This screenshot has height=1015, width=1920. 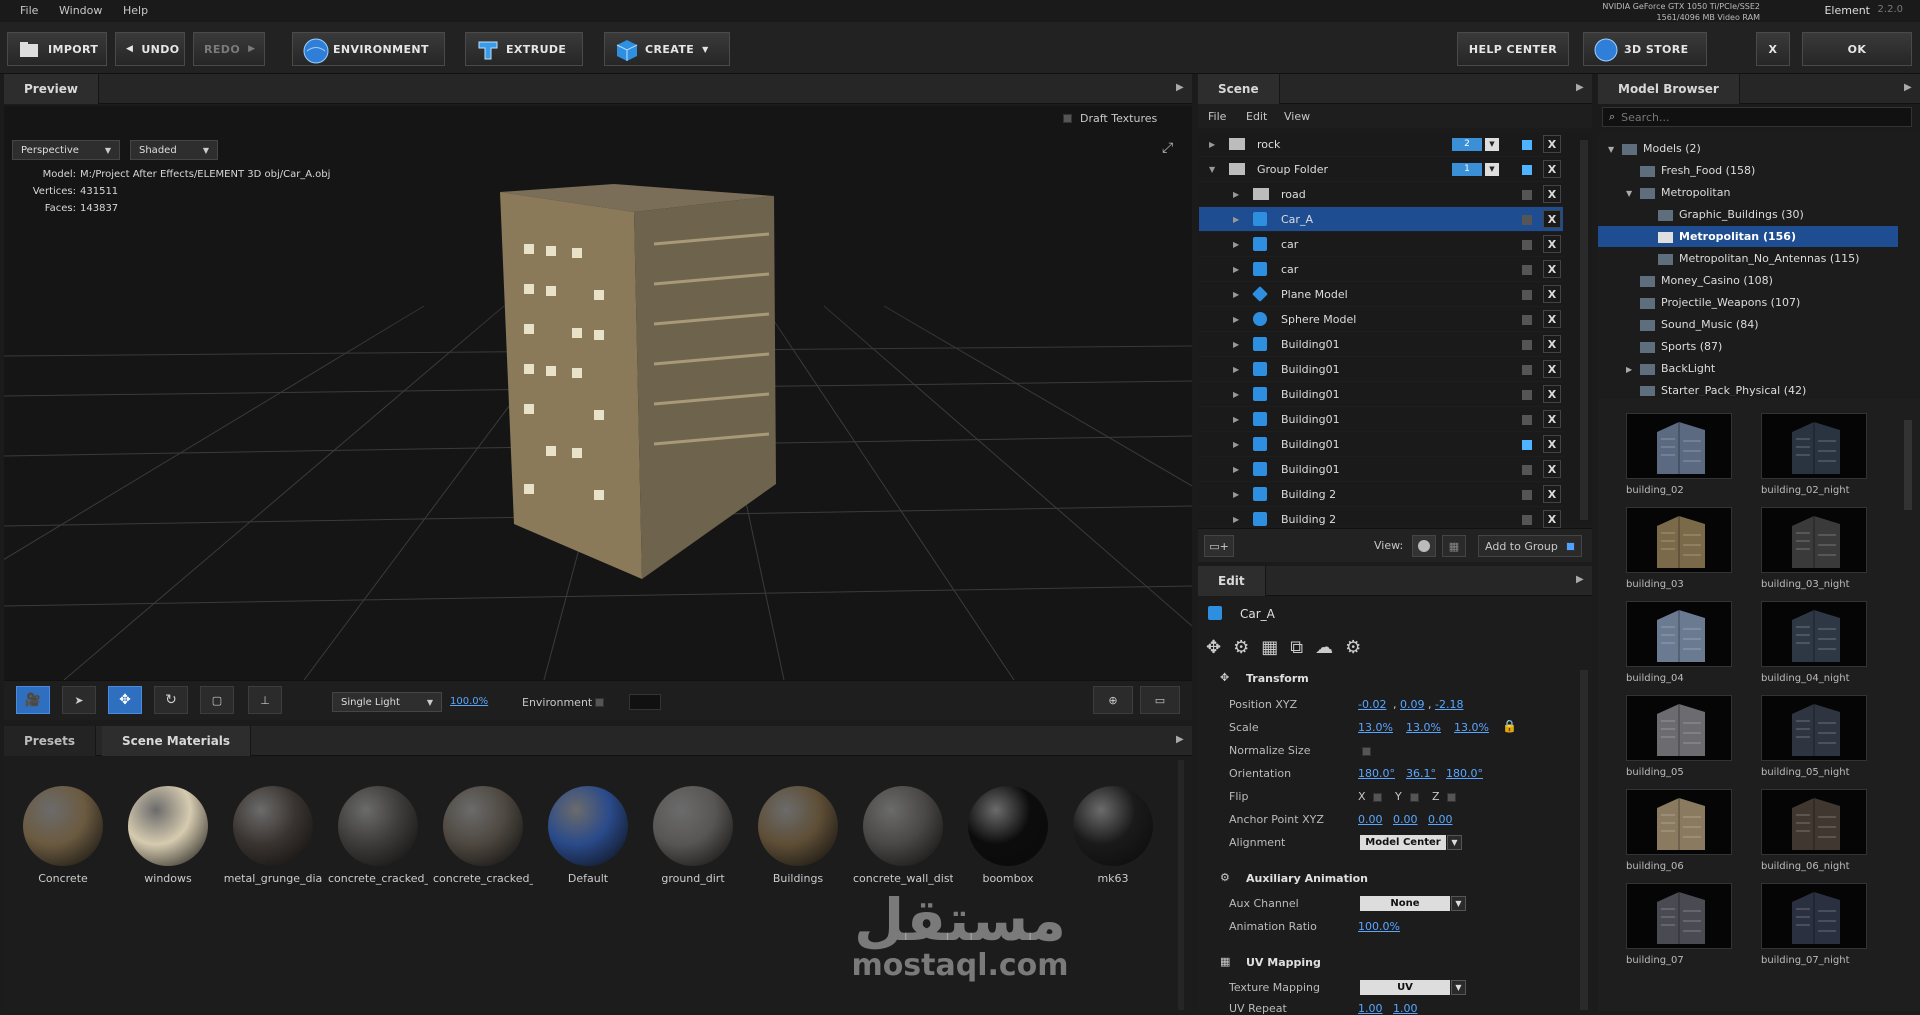 I want to click on tree-item: Sound_Music (84), so click(x=1748, y=324).